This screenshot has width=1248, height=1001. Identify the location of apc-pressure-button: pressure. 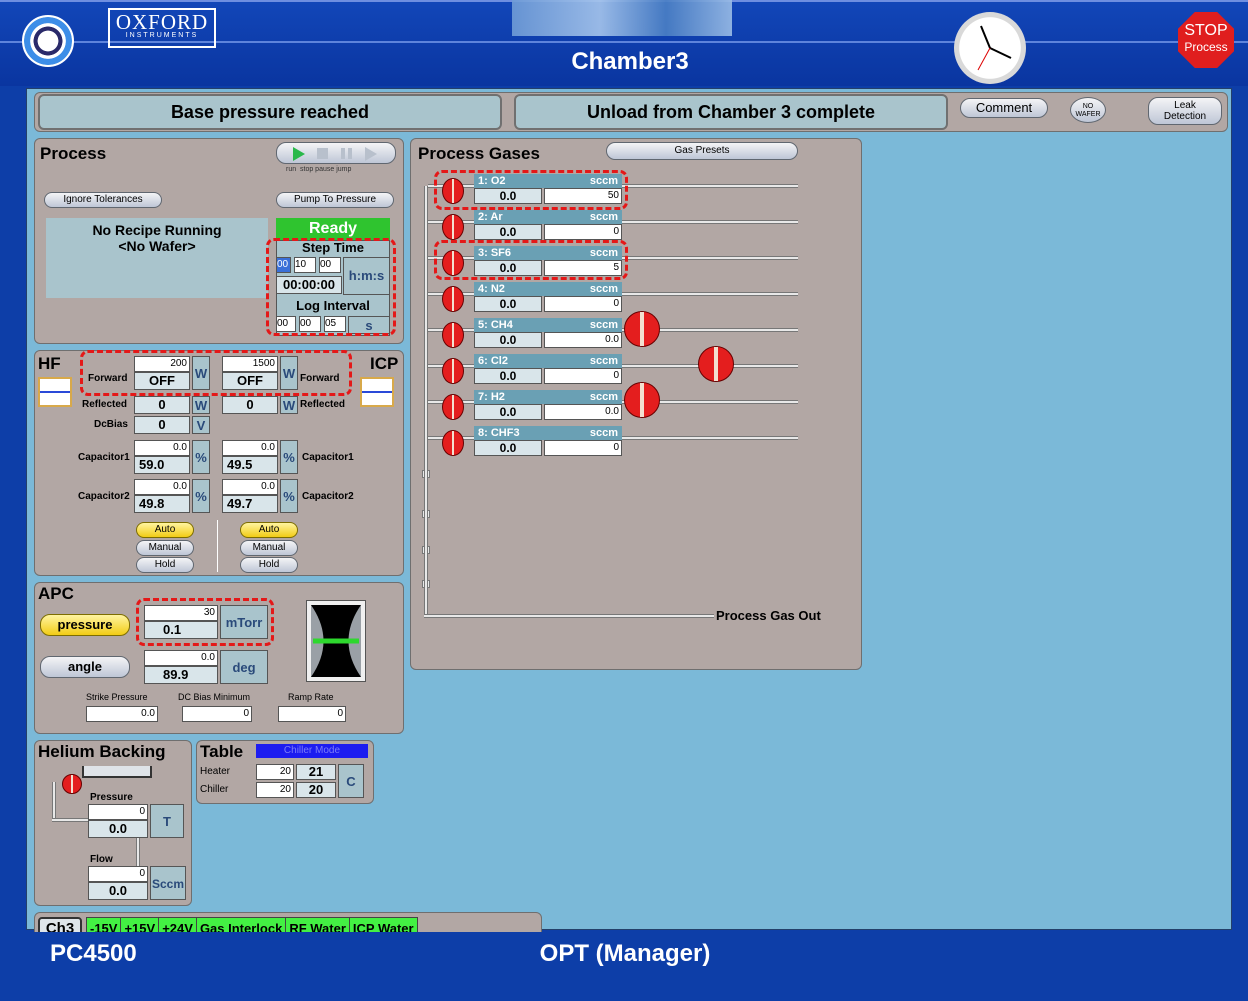
(85, 625).